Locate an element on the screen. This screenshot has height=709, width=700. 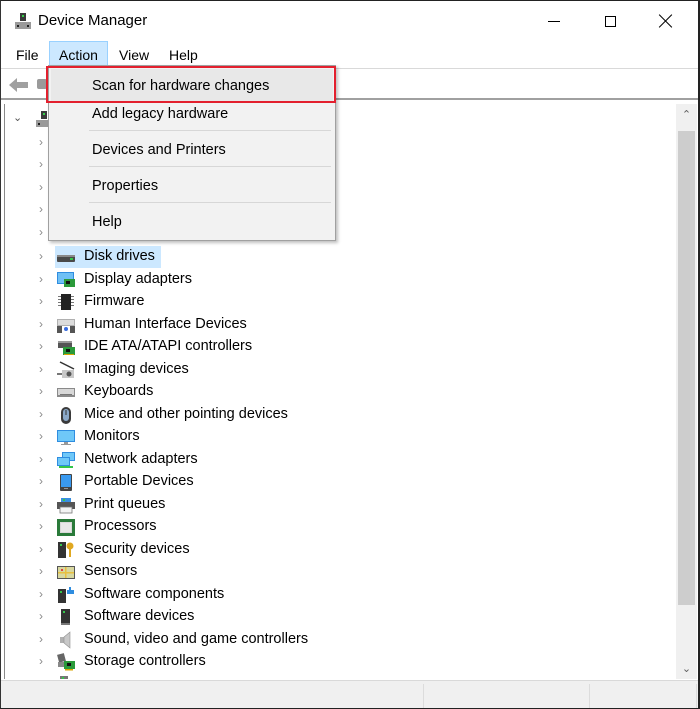
forward-icon is located at coordinates (42, 84).